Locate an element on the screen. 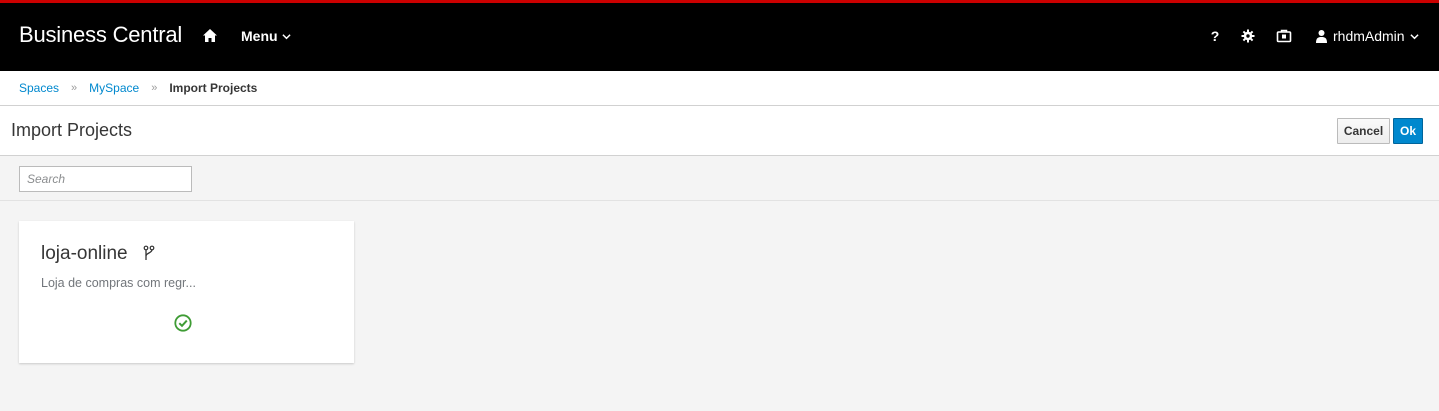 This screenshot has width=1439, height=411. menu-dropdown: Menu is located at coordinates (266, 36).